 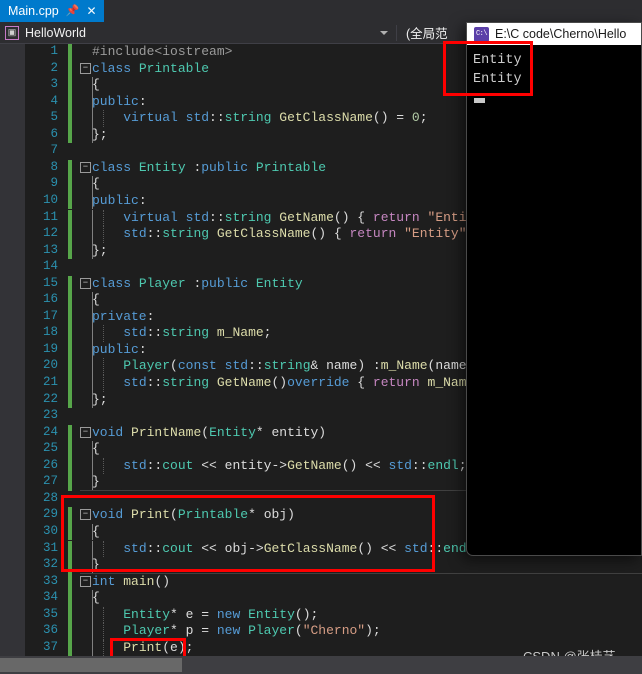 What do you see at coordinates (50, 481) in the screenshot?
I see `line-number: 27` at bounding box center [50, 481].